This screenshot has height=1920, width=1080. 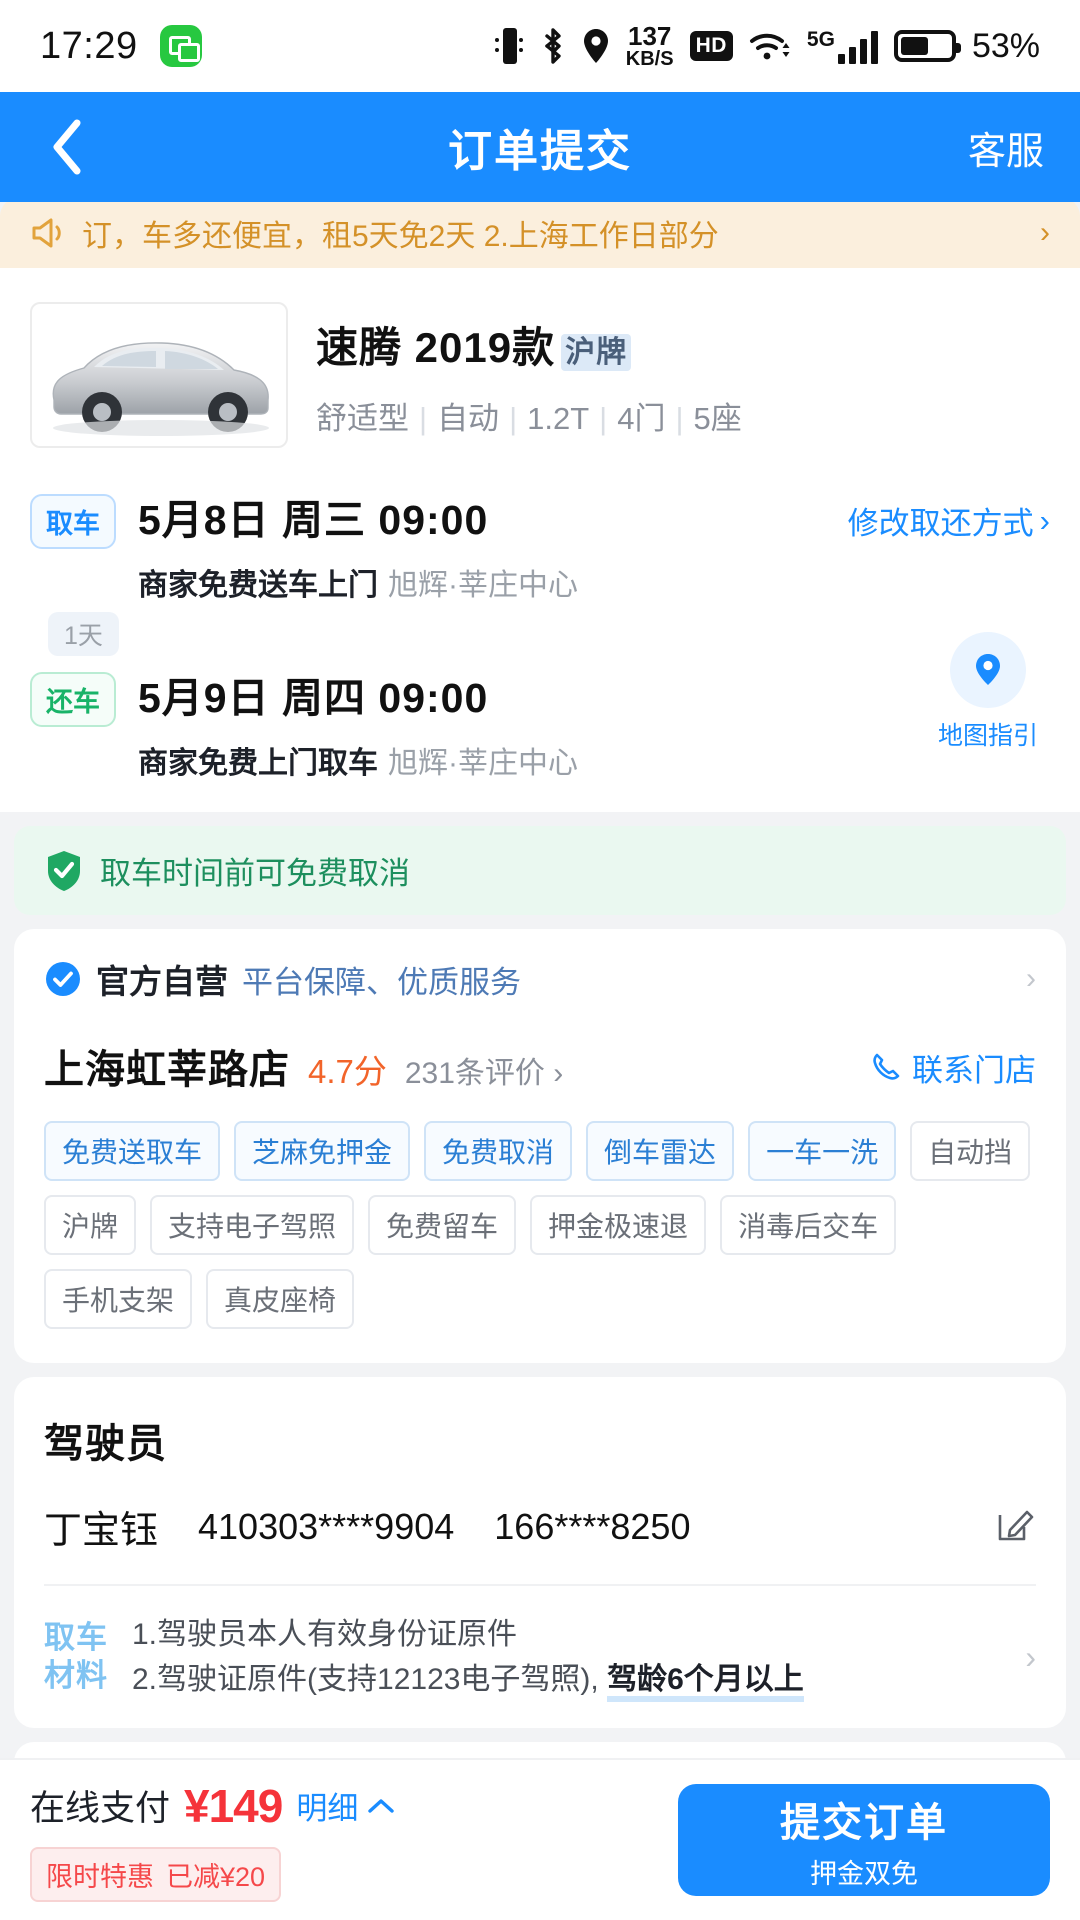 What do you see at coordinates (1044, 520) in the screenshot?
I see `modify-link-chevron-icon: ›` at bounding box center [1044, 520].